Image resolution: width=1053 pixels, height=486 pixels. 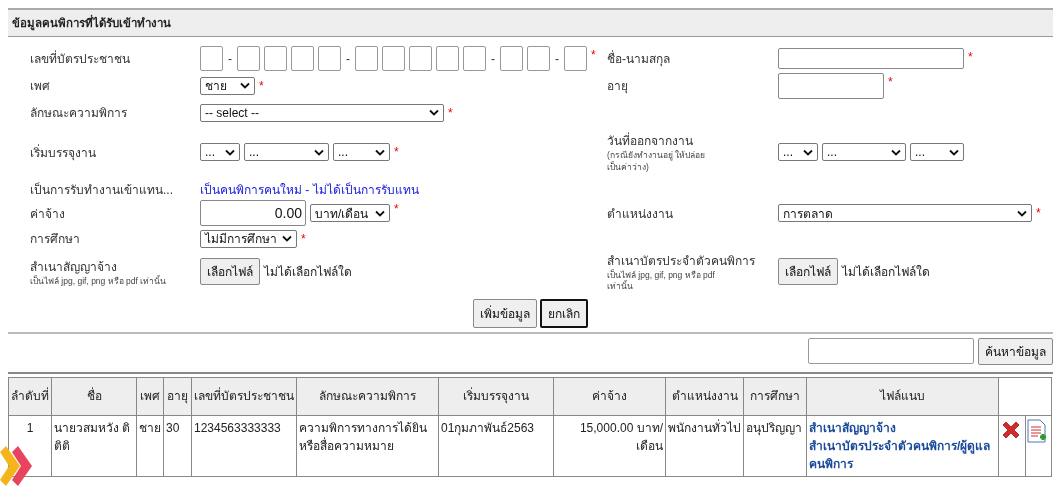 What do you see at coordinates (891, 350) in the screenshot?
I see `search-field` at bounding box center [891, 350].